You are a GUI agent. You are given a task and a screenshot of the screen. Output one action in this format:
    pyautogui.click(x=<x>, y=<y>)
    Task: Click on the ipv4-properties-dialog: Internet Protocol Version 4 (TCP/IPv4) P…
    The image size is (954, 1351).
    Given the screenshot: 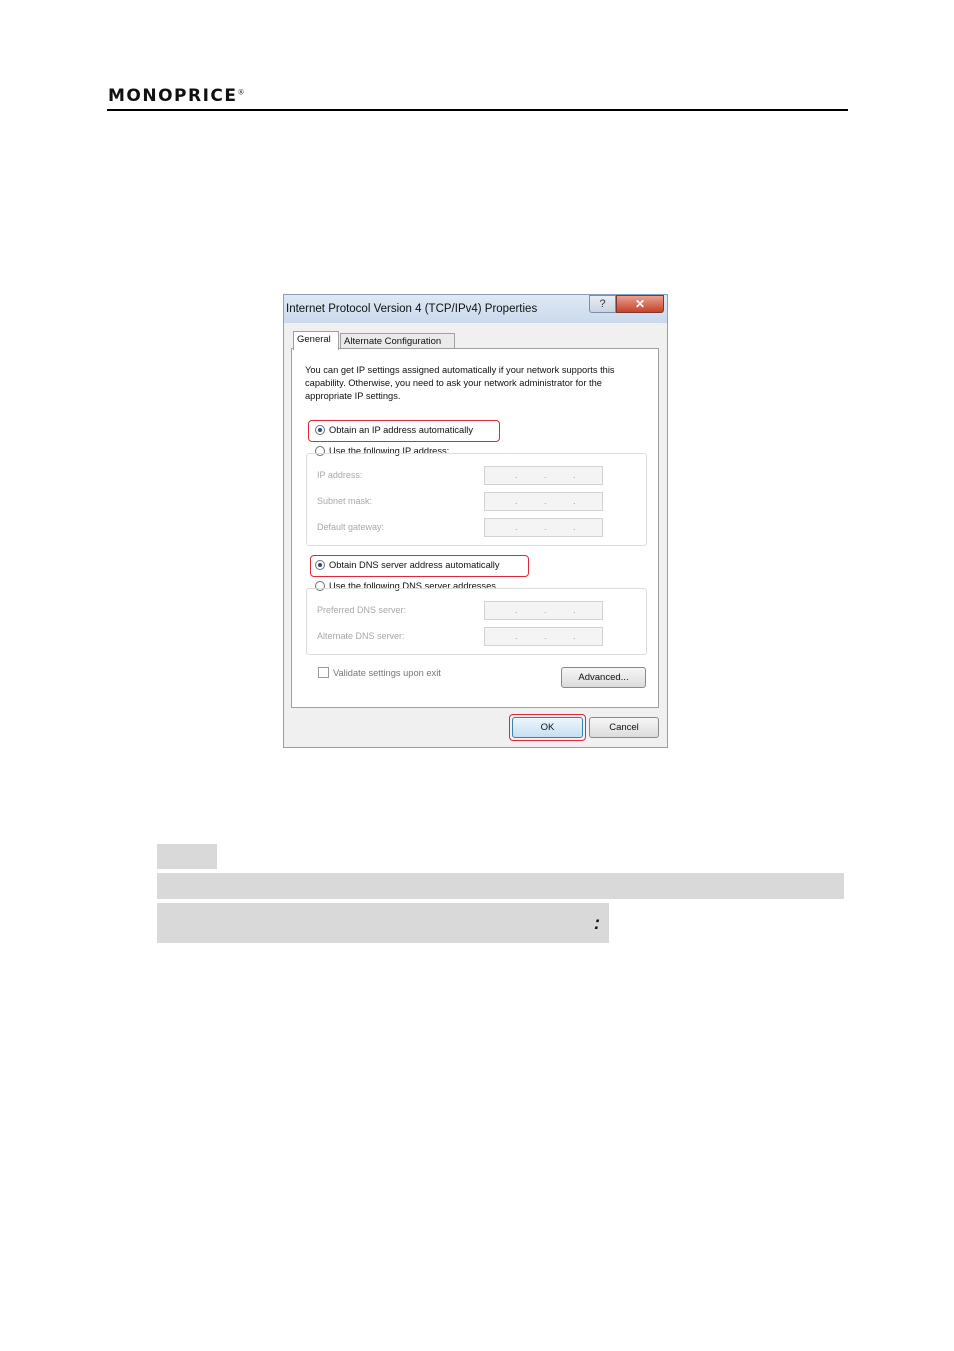 What is the action you would take?
    pyautogui.click(x=475, y=521)
    